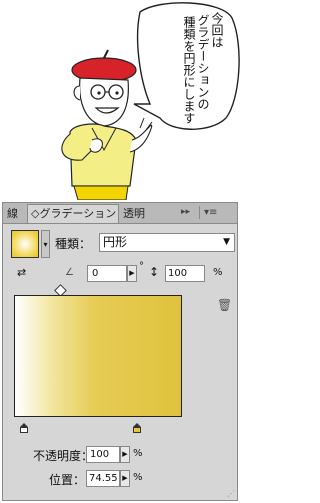 This screenshot has height=503, width=320. What do you see at coordinates (138, 477) in the screenshot?
I see `location-unit: %` at bounding box center [138, 477].